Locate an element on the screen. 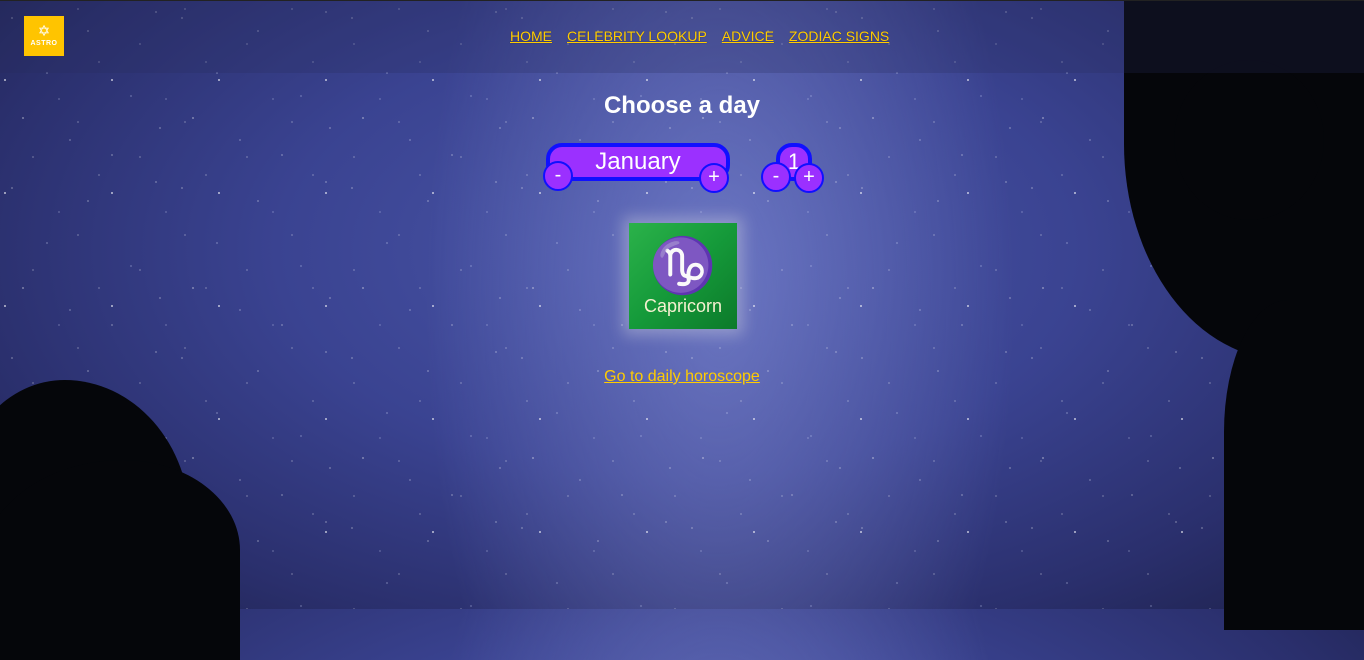 This screenshot has width=1364, height=660. tree-silhouette-right-top is located at coordinates (1249, 140).